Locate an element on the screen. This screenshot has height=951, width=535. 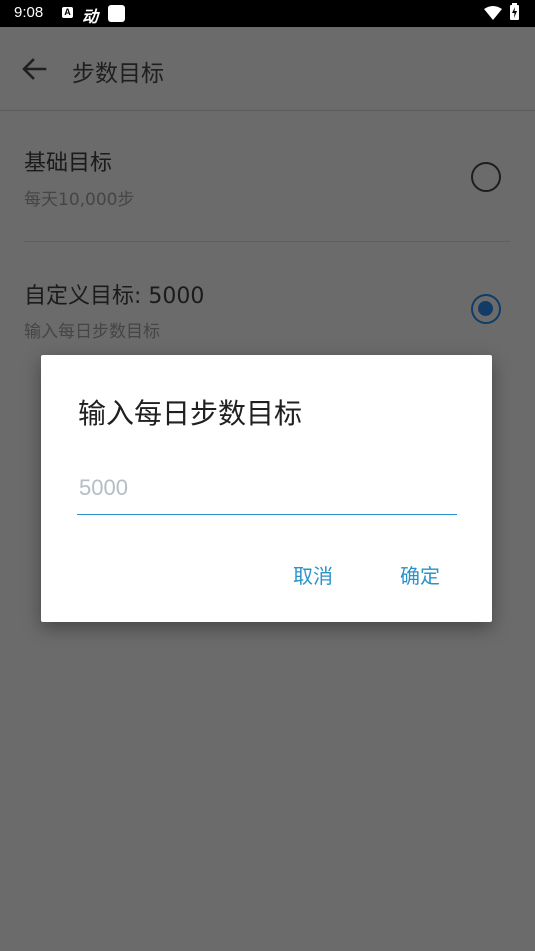
option-subtitle: 输入每日步数目标 is located at coordinates (92, 332).